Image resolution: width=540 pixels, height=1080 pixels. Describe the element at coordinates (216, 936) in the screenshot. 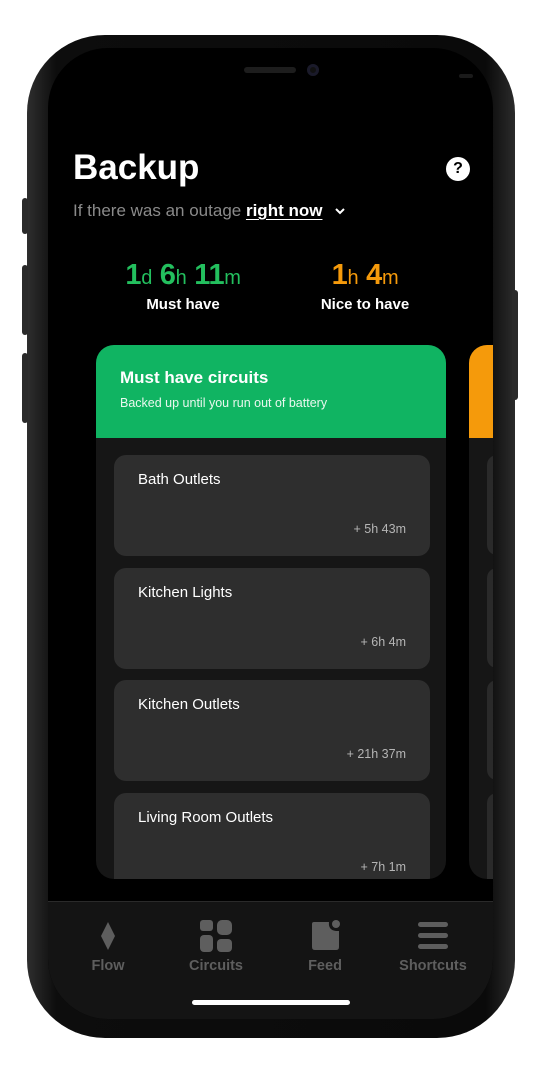

I see `circuits-icon` at that location.